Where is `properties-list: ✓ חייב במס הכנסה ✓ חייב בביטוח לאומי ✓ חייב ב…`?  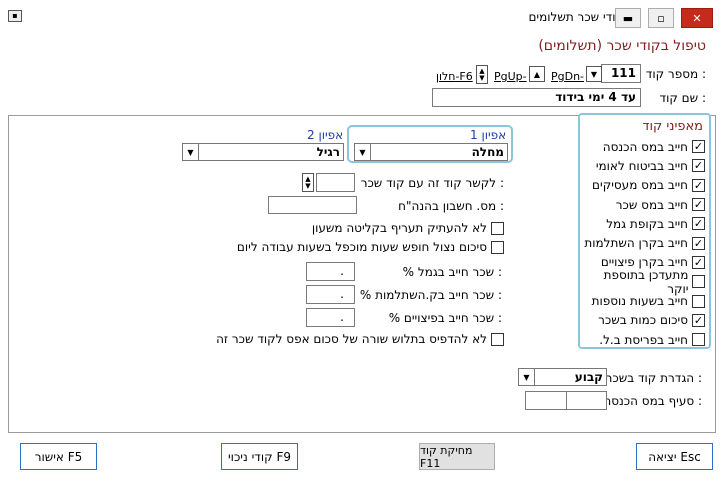
properties-list: ✓ חייב במס הכנסה ✓ חייב בביטוח לאומי ✓ חייב ב… is located at coordinates (644, 243).